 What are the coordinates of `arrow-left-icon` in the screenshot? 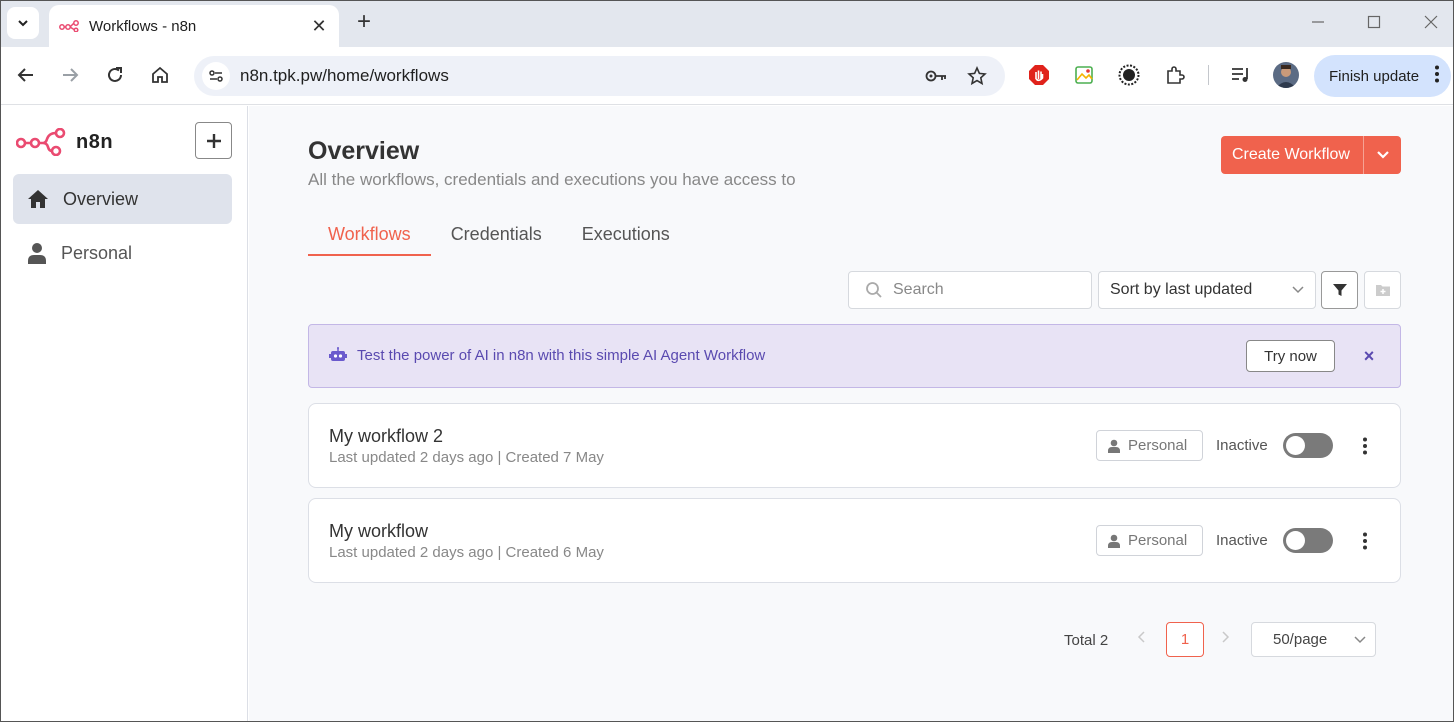 It's located at (25, 75).